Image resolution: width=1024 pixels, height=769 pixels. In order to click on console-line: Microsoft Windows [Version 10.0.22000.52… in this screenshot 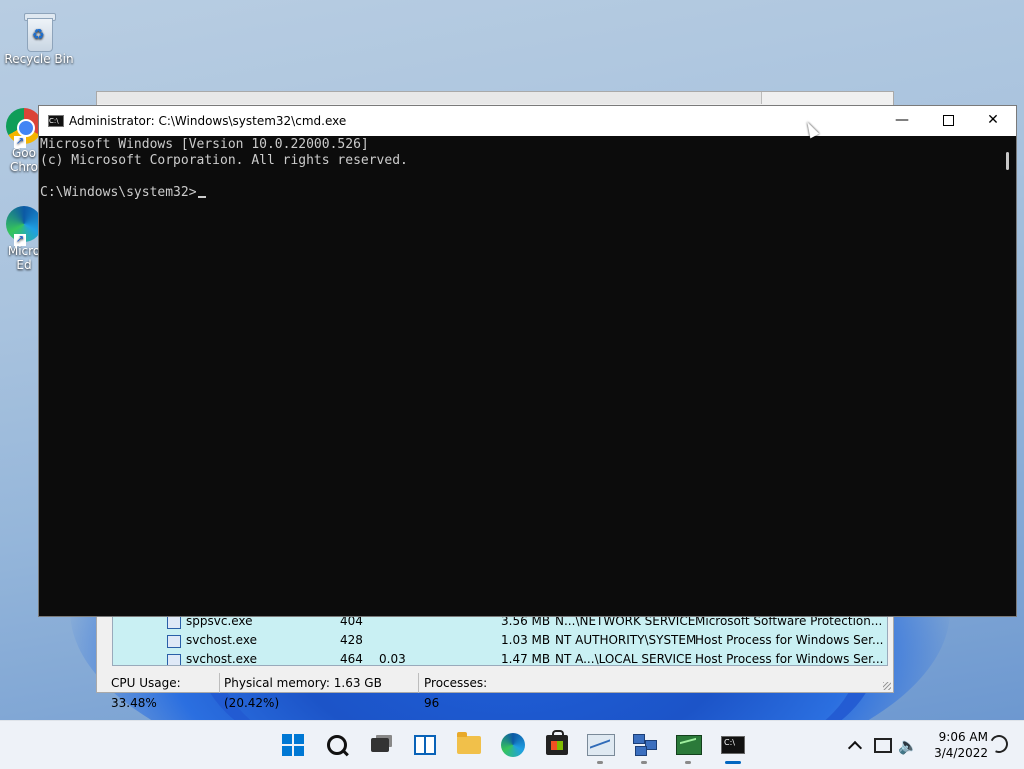, I will do `click(204, 144)`.